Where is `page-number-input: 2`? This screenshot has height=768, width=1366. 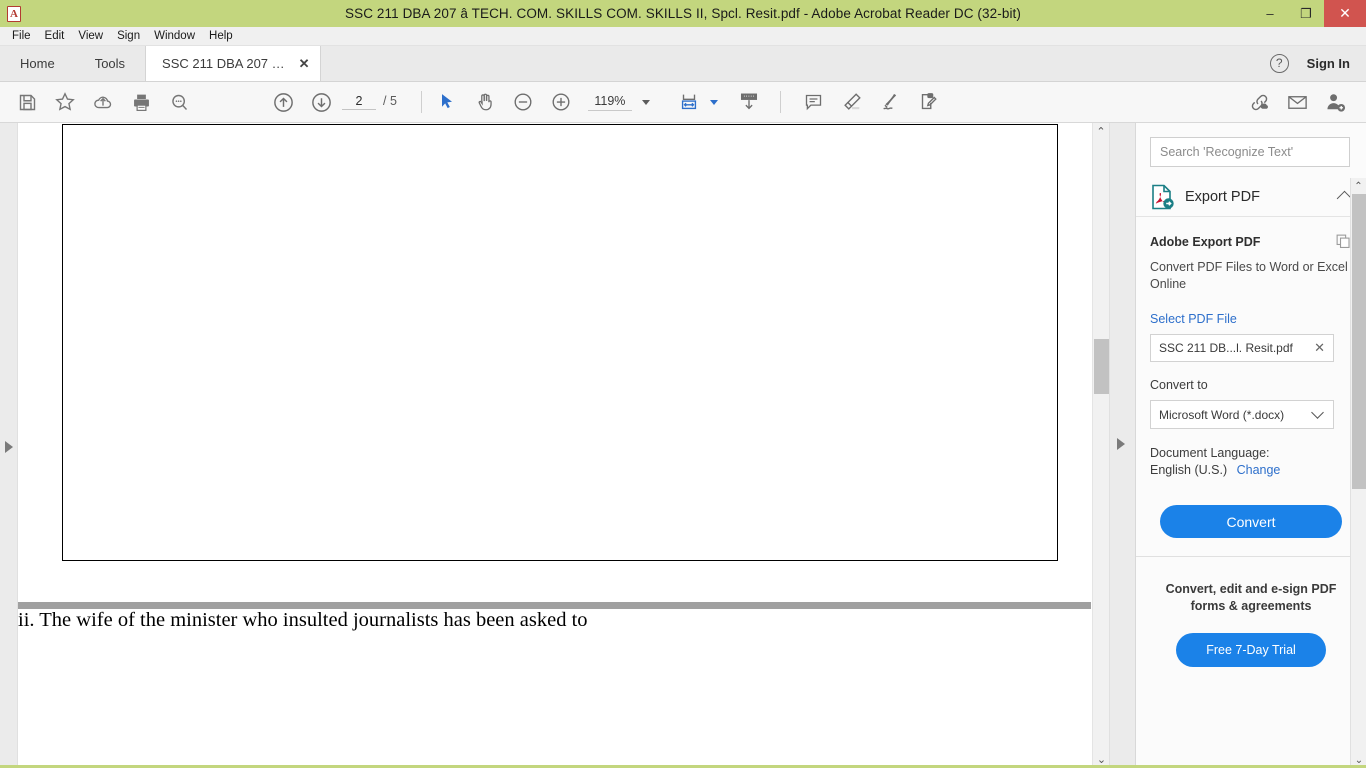
page-number-input: 2 is located at coordinates (359, 102).